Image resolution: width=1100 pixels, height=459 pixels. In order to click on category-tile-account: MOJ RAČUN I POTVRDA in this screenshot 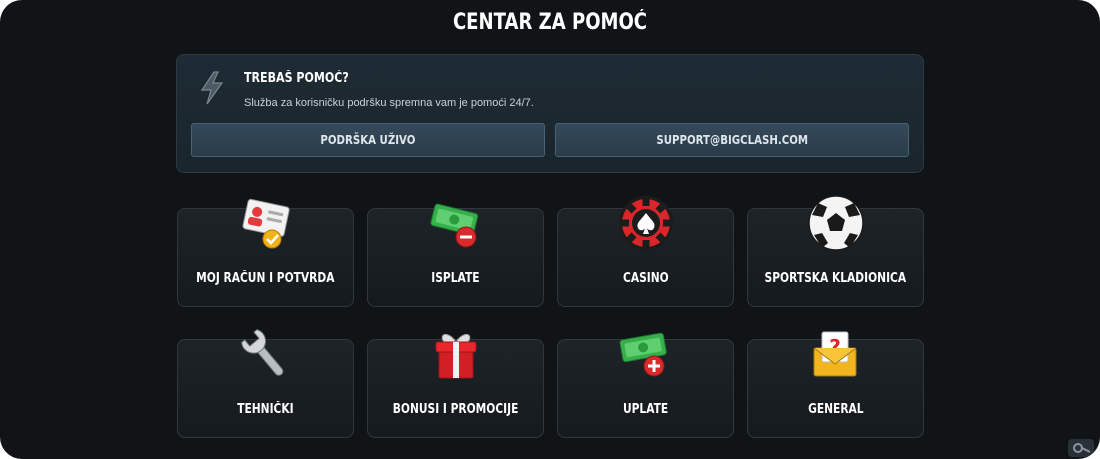, I will do `click(265, 252)`.